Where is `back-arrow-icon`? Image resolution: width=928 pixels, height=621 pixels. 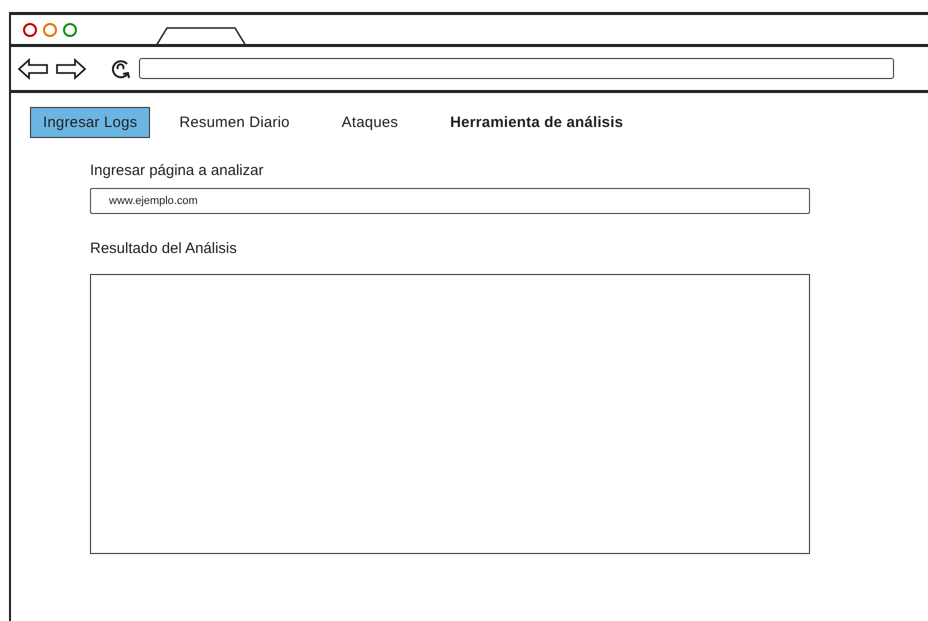
back-arrow-icon is located at coordinates (33, 69).